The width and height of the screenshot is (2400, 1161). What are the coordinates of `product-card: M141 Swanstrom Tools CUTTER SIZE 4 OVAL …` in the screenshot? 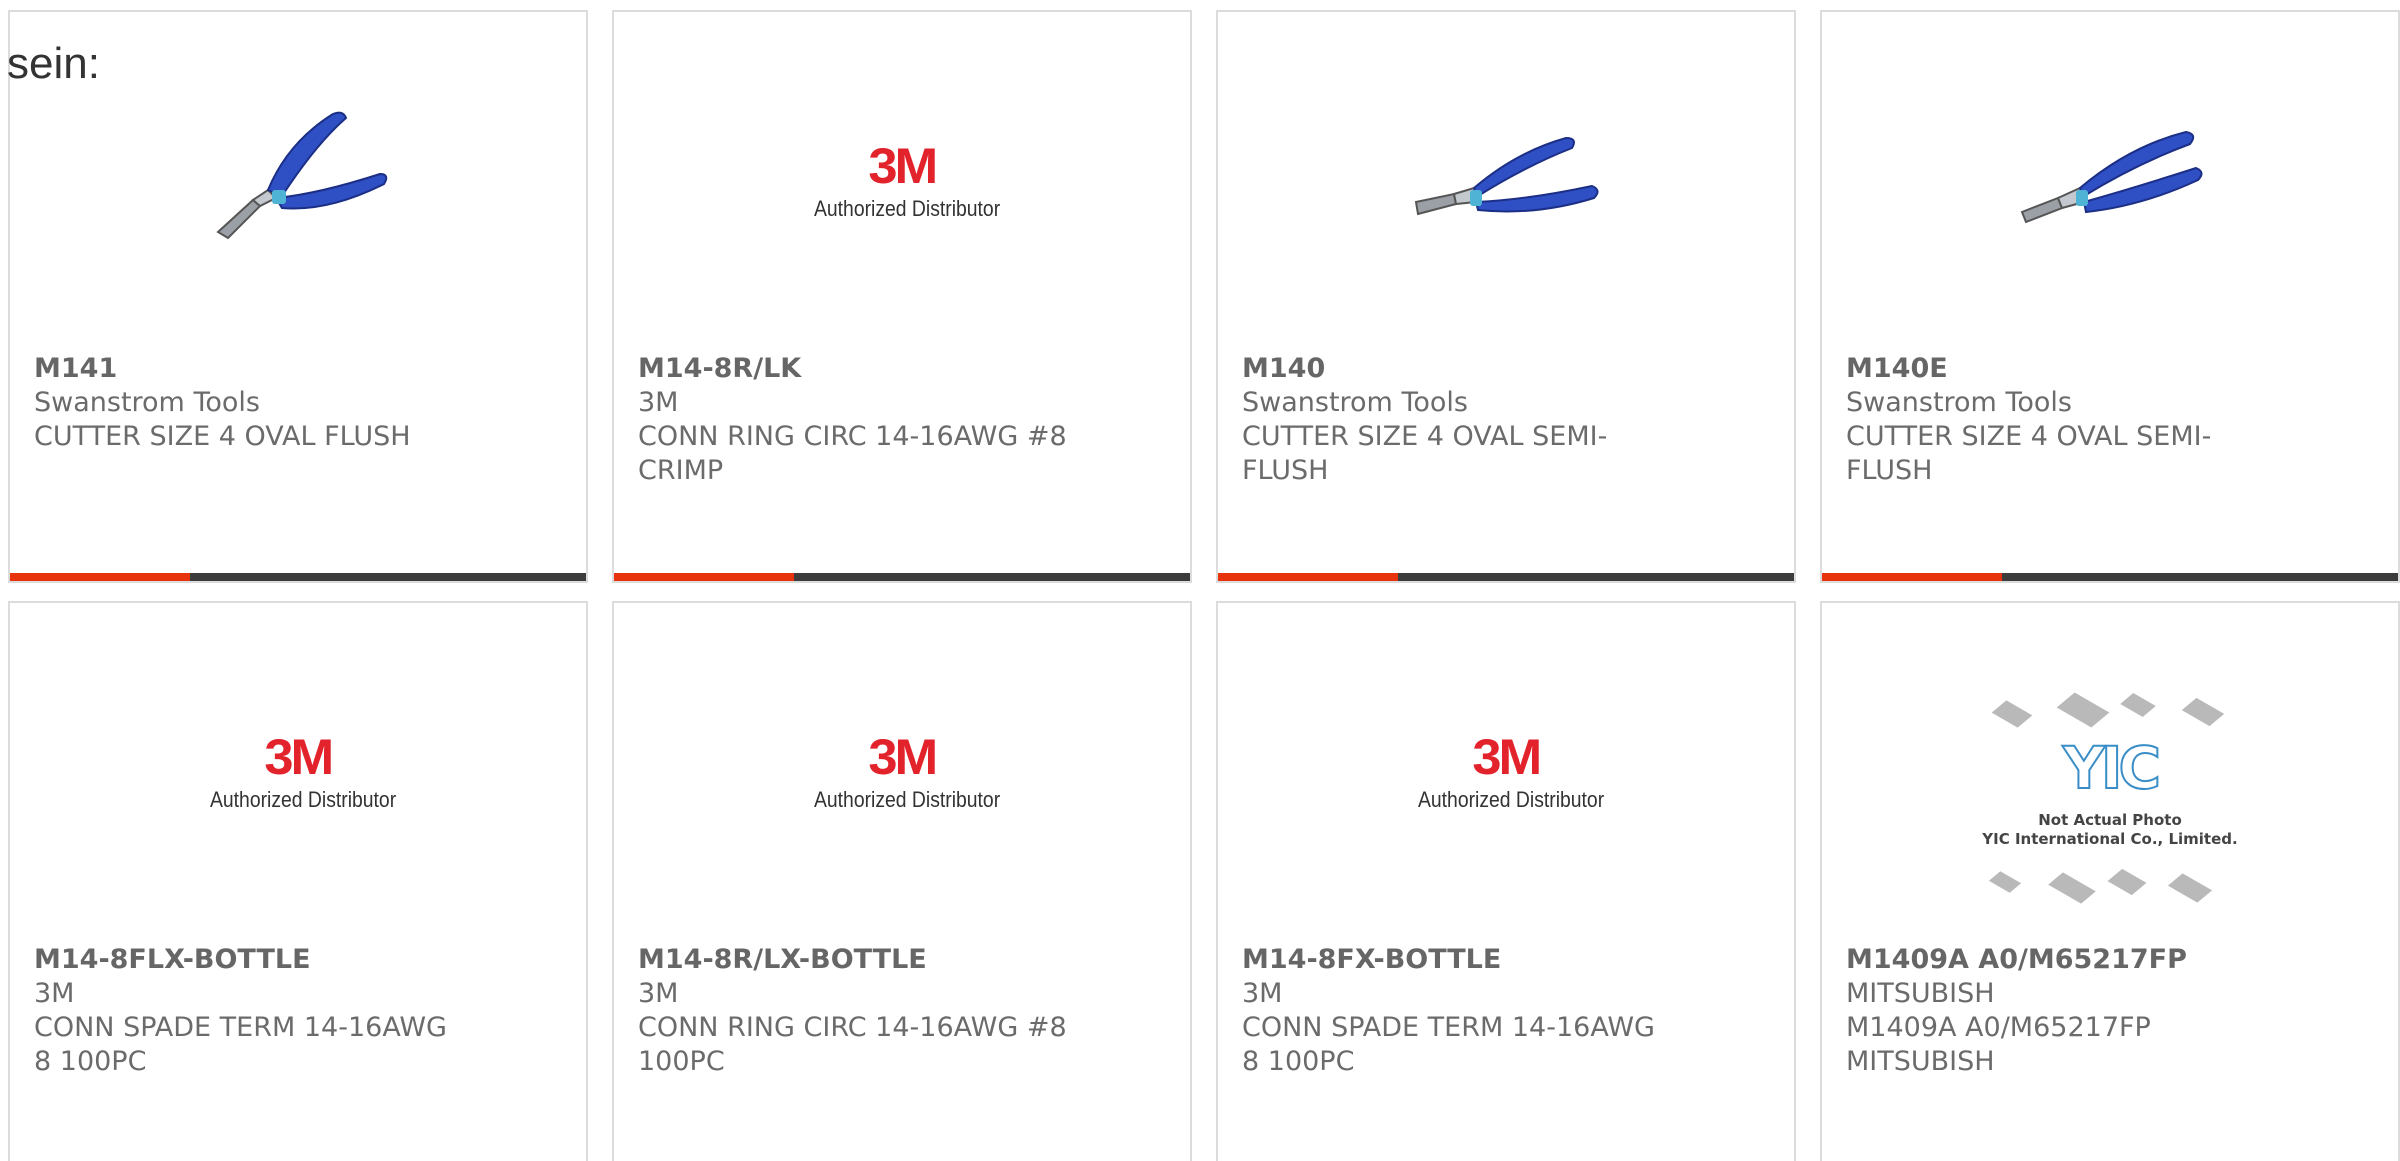 It's located at (298, 296).